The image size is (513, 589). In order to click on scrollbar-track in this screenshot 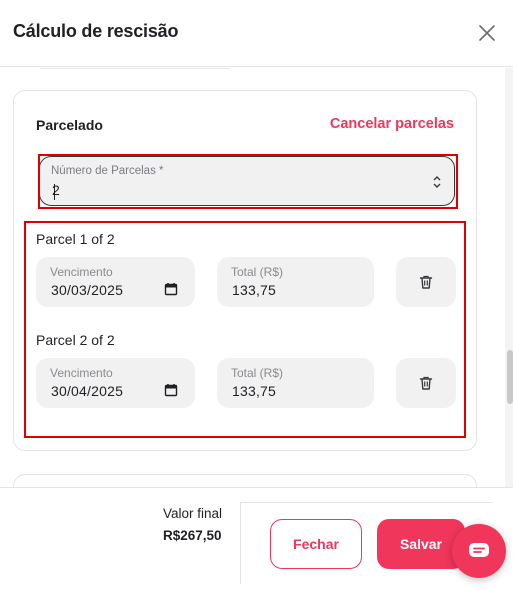, I will do `click(509, 277)`.